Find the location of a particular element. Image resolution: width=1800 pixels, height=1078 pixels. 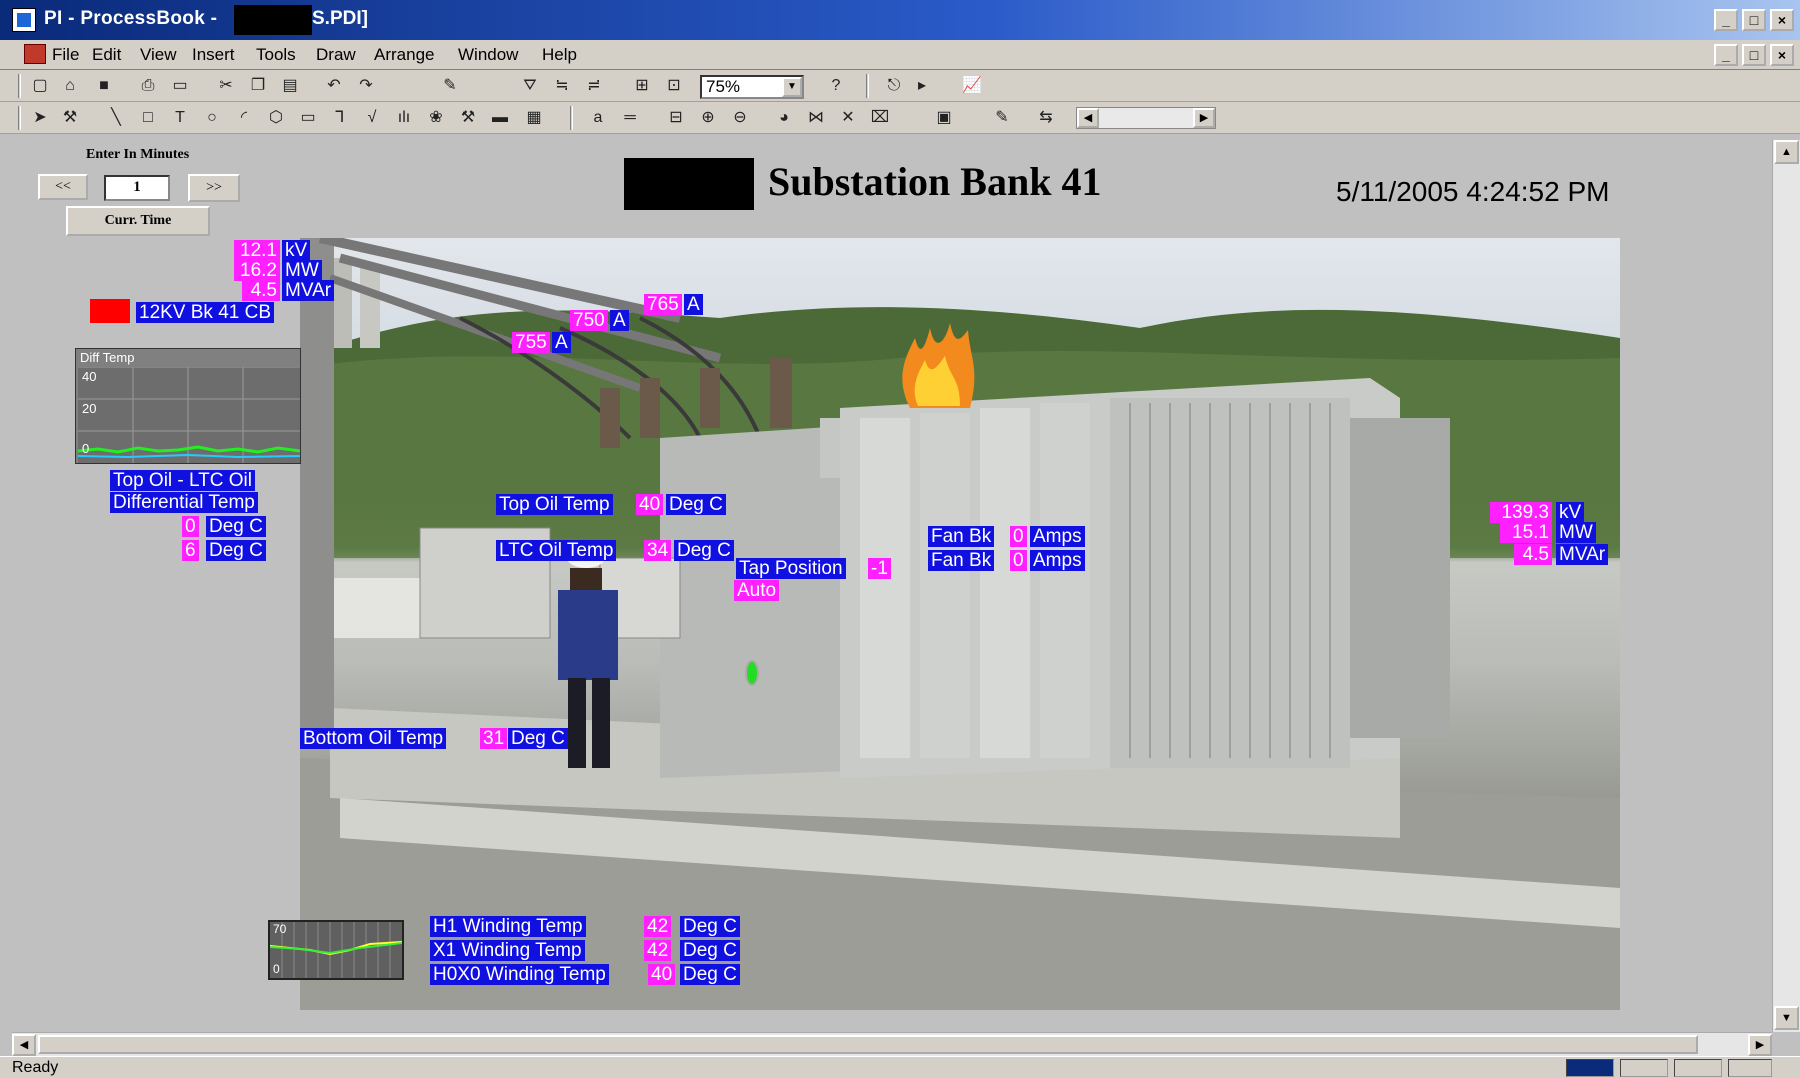

left-kv-value: 12.1 is located at coordinates (257, 250).